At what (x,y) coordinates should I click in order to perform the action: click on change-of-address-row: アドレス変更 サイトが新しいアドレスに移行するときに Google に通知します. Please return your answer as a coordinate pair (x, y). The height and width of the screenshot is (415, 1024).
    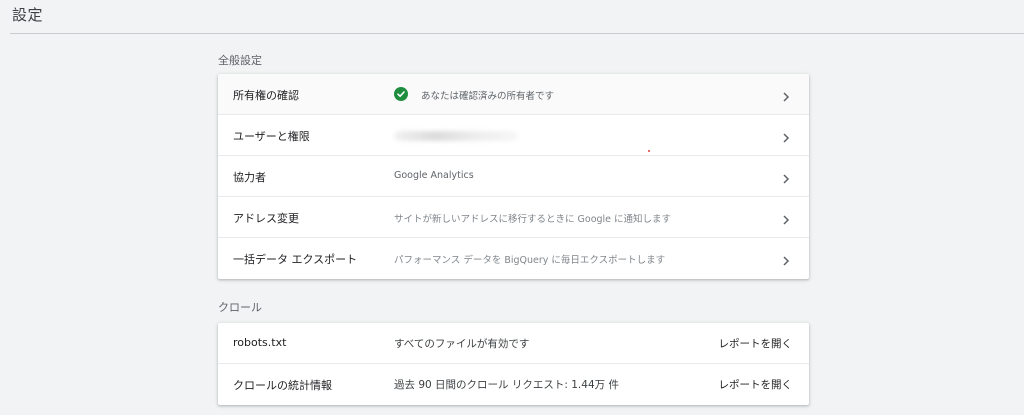
    Looking at the image, I should click on (513, 217).